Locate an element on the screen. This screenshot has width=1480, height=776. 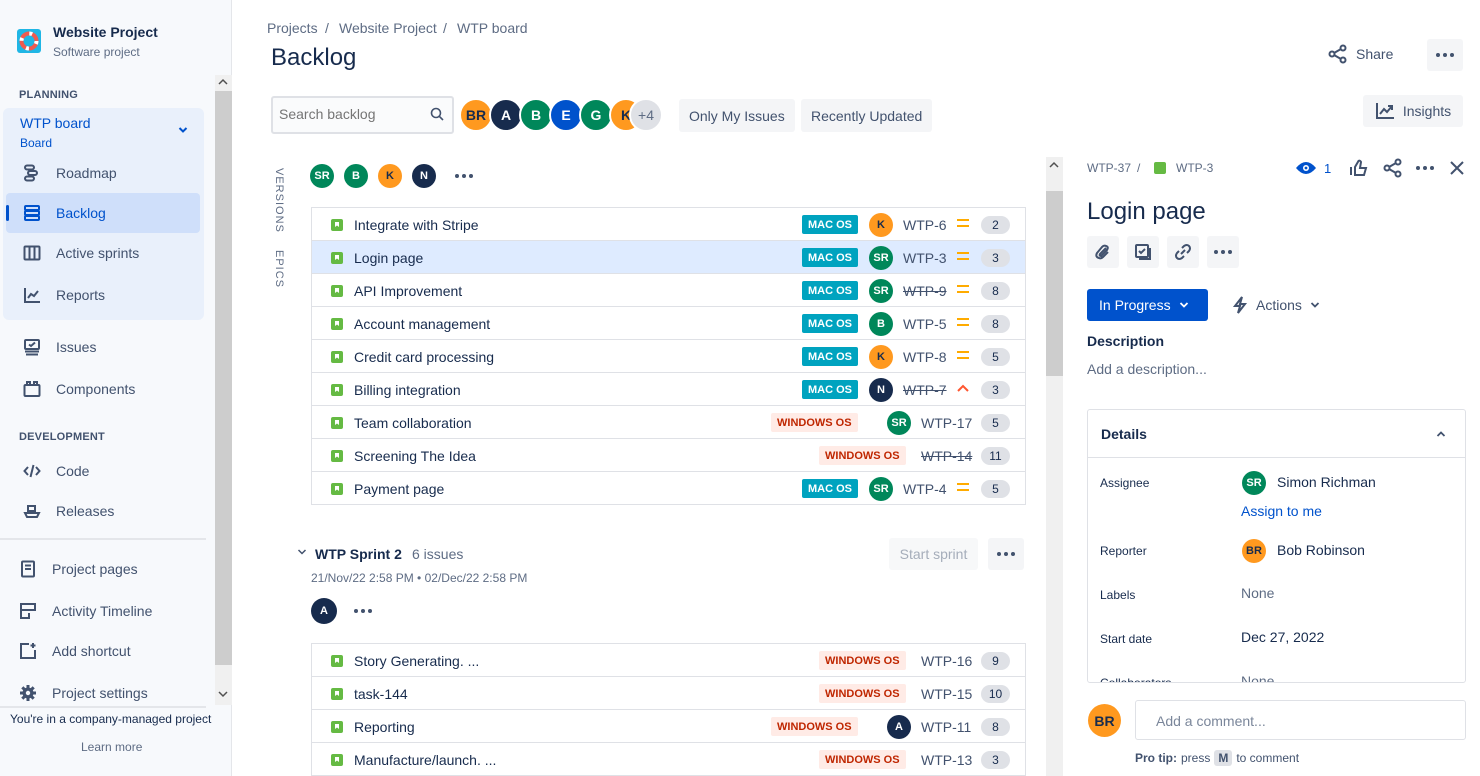
issue-key: WTP-13 is located at coordinates (946, 760).